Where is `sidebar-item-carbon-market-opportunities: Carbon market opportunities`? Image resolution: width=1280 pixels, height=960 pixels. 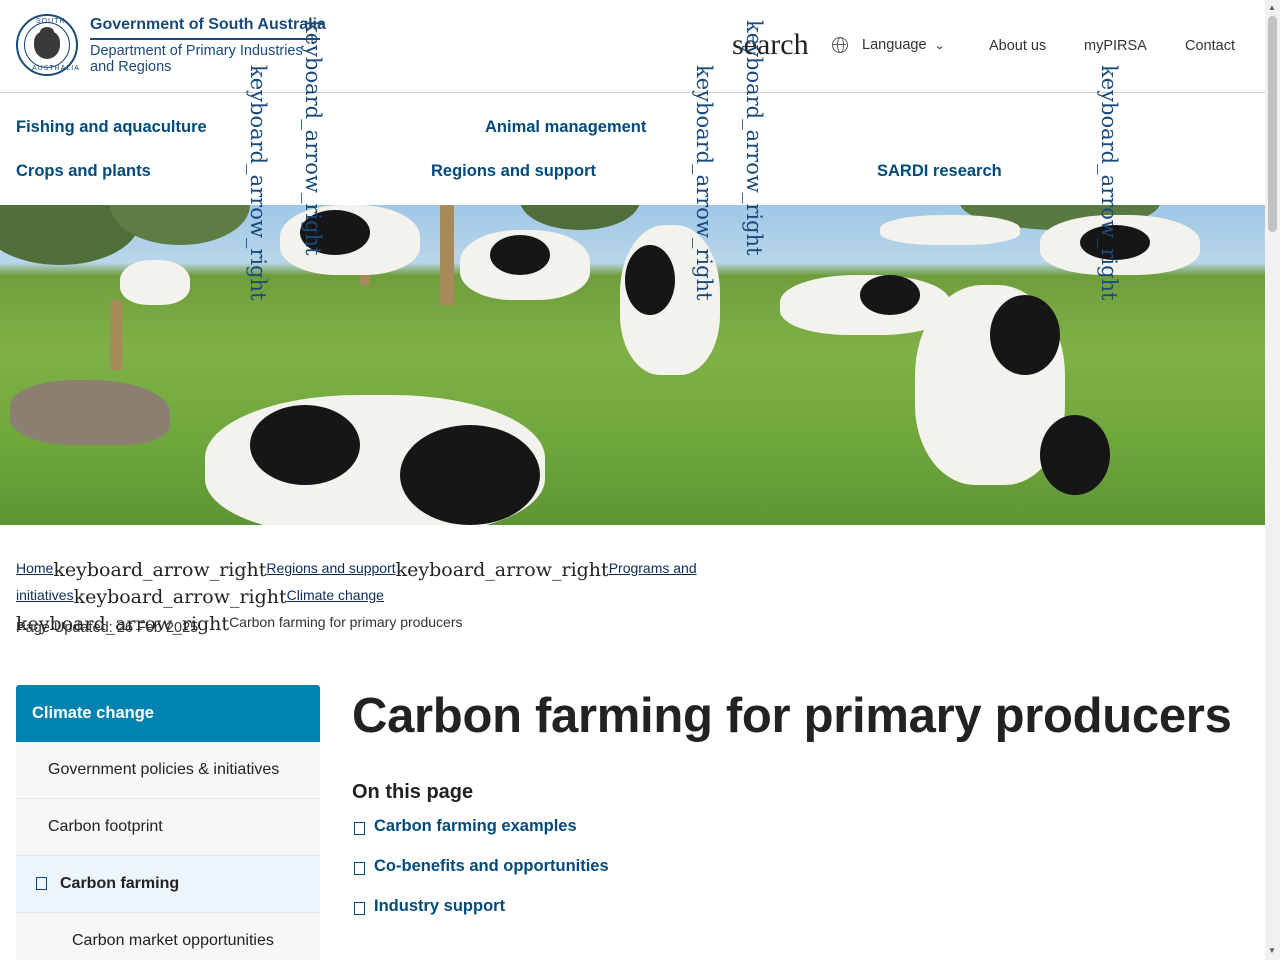
sidebar-item-carbon-market-opportunities: Carbon market opportunities is located at coordinates (168, 936).